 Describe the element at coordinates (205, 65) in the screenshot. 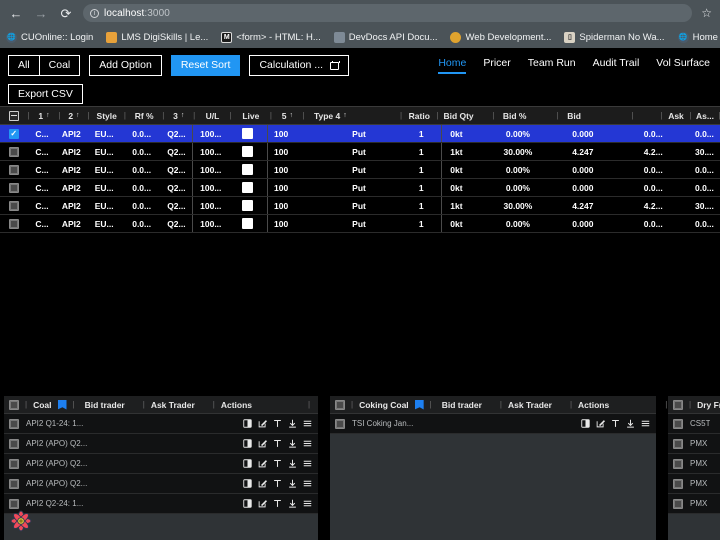

I see `reset-sort-button: Reset Sort` at that location.